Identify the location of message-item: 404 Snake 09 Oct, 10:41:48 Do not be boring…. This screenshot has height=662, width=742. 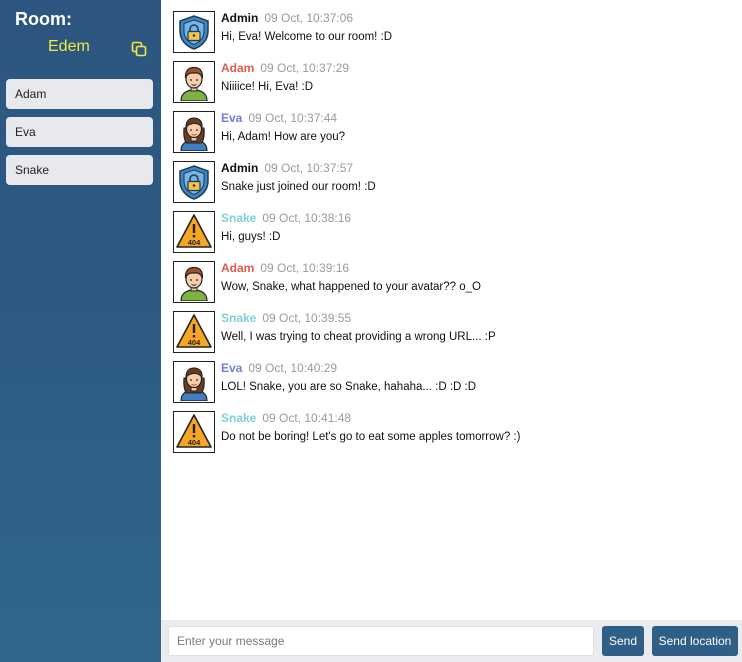
(457, 436).